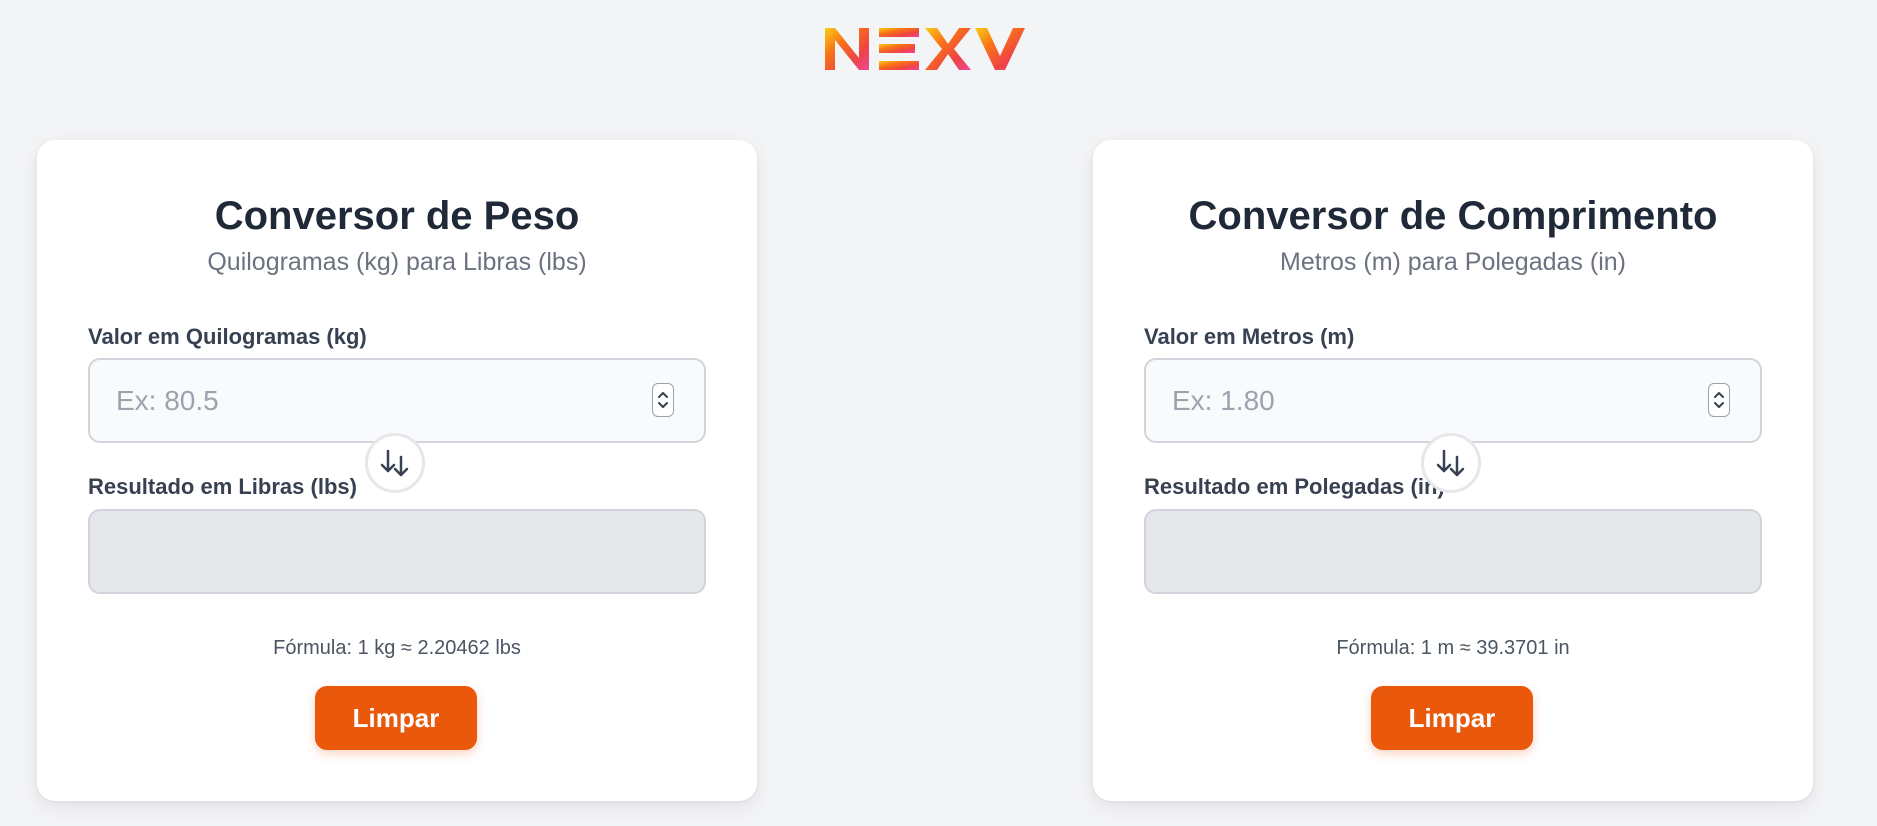 The width and height of the screenshot is (1877, 826). What do you see at coordinates (397, 400) in the screenshot?
I see `kg-input: Ex: 80.5` at bounding box center [397, 400].